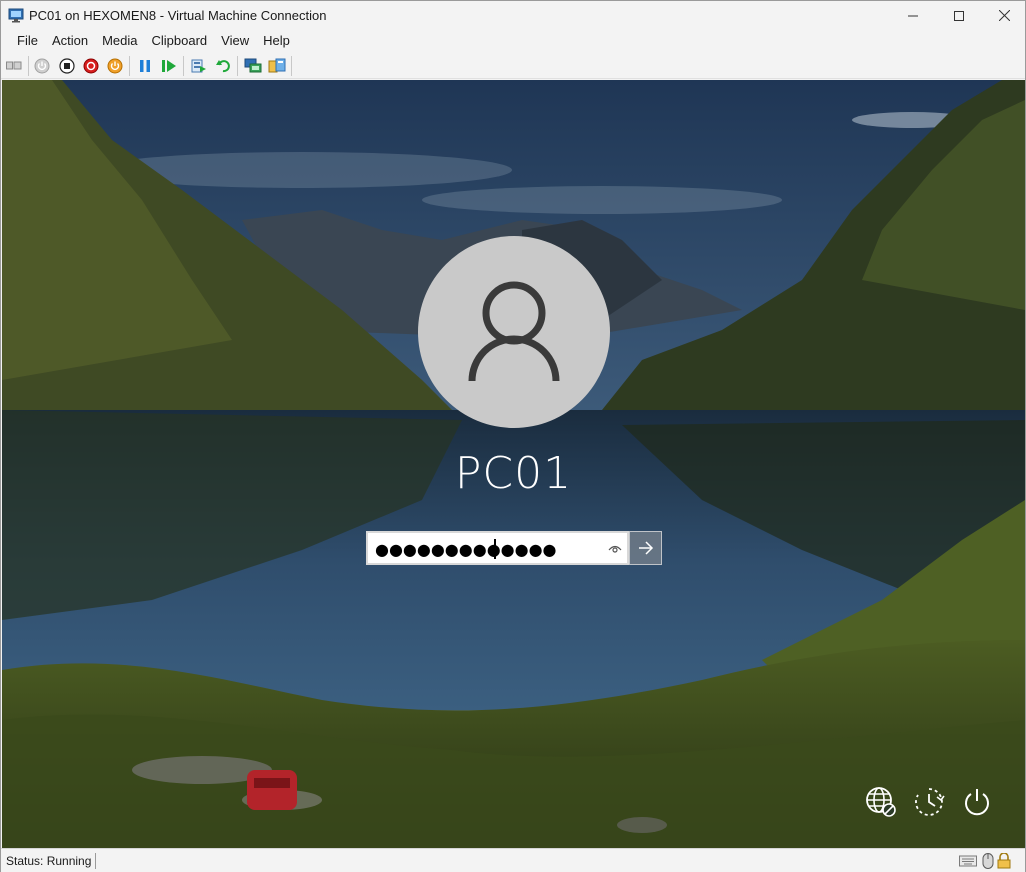  I want to click on pause-icon, so click(145, 66).